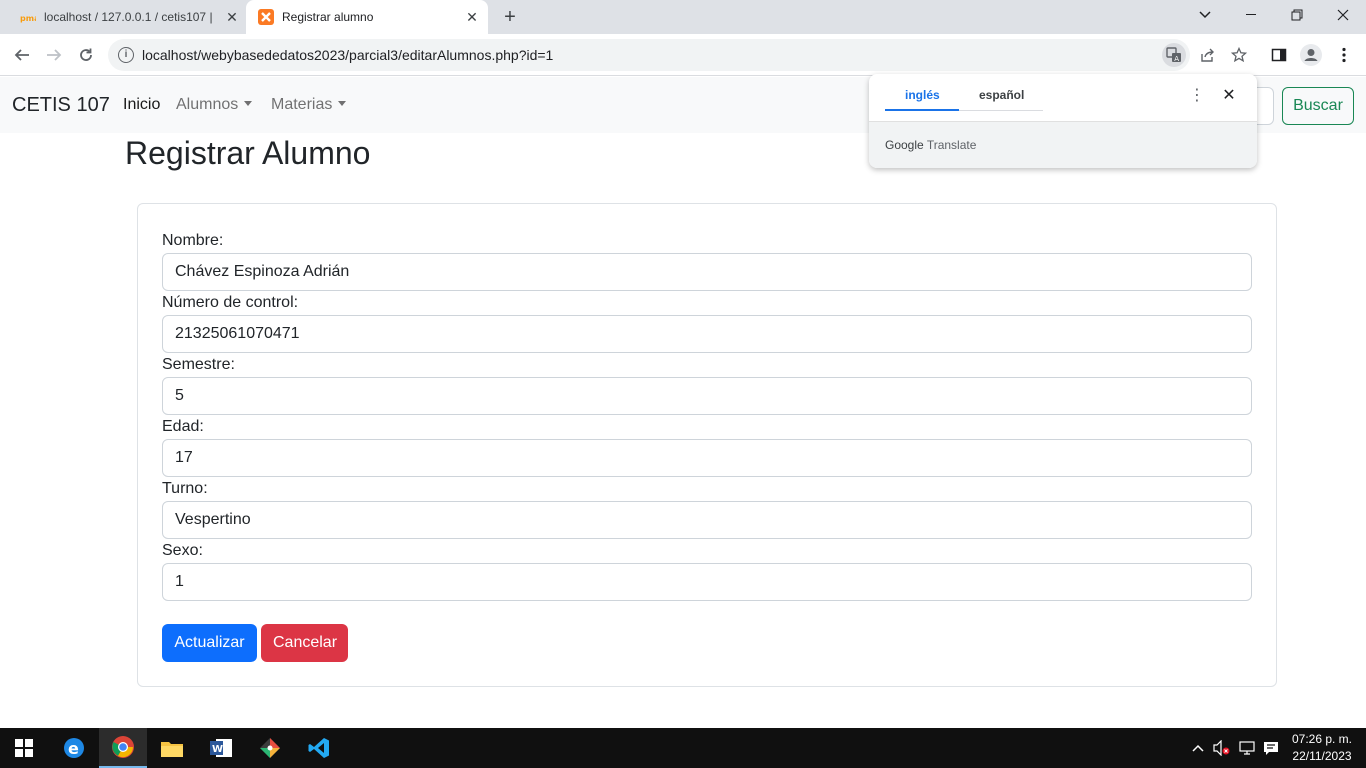 Image resolution: width=1366 pixels, height=768 pixels. Describe the element at coordinates (266, 17) in the screenshot. I see `xampp-icon` at that location.